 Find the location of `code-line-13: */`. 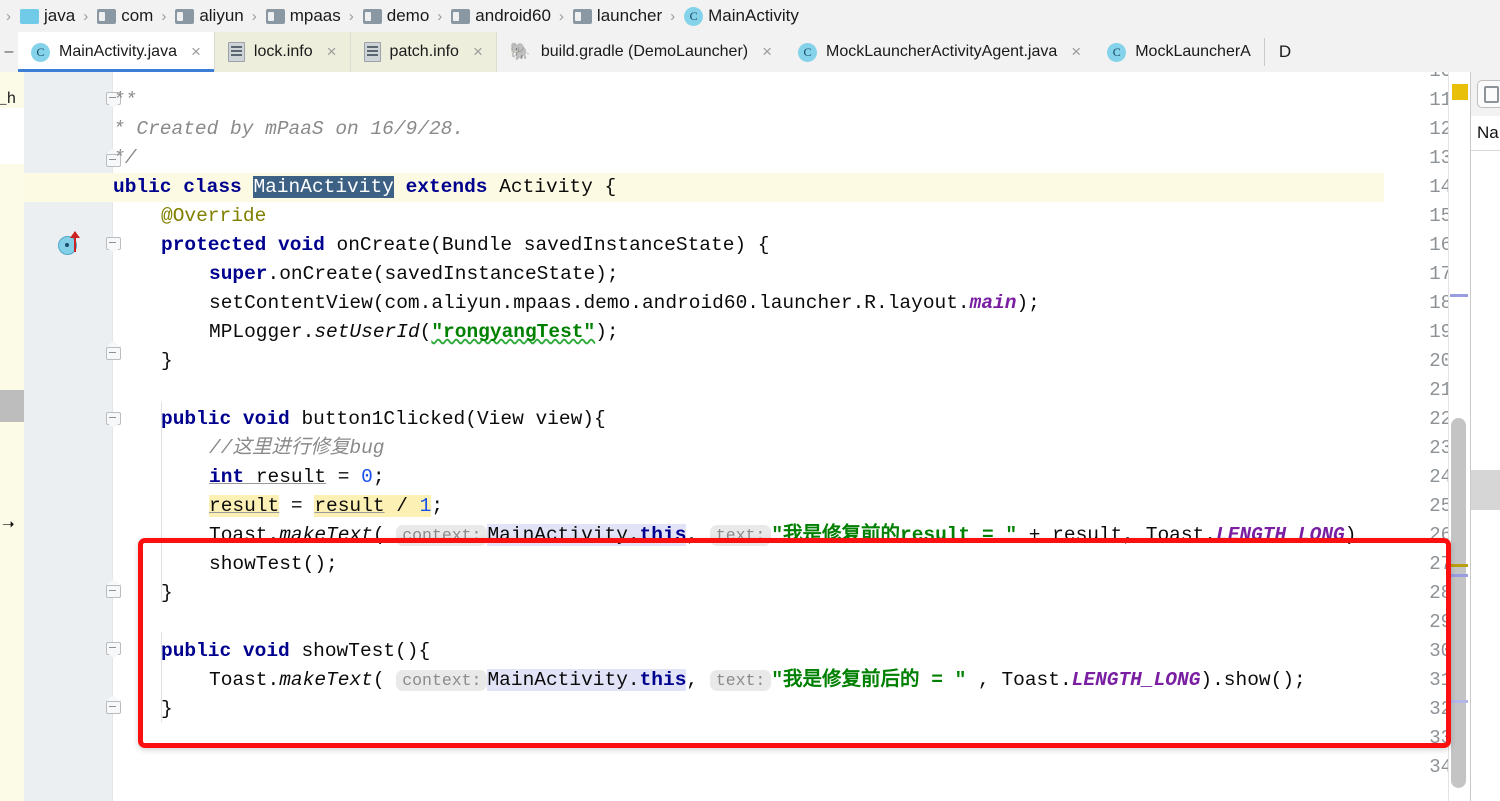

code-line-13: */ is located at coordinates (125, 158).